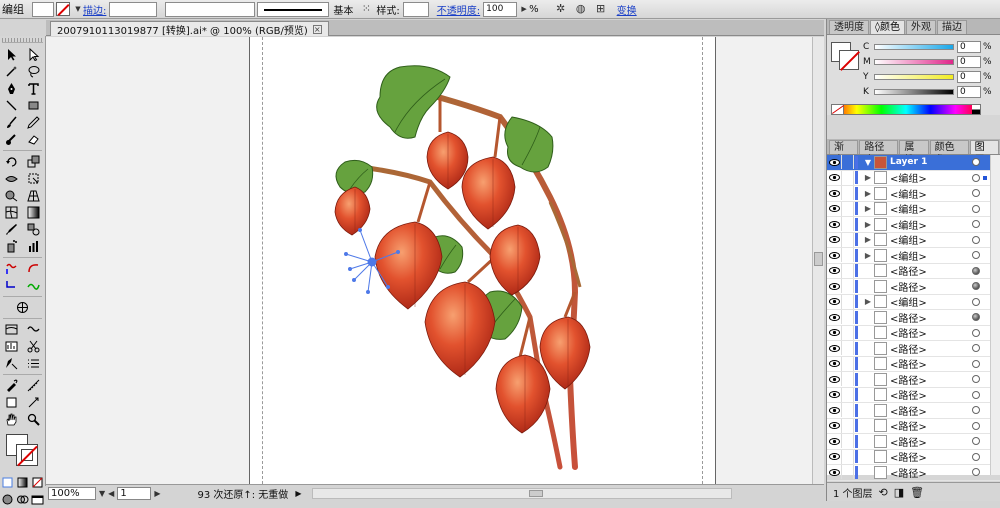  I want to click on tab-stroke: 描边, so click(951, 27).